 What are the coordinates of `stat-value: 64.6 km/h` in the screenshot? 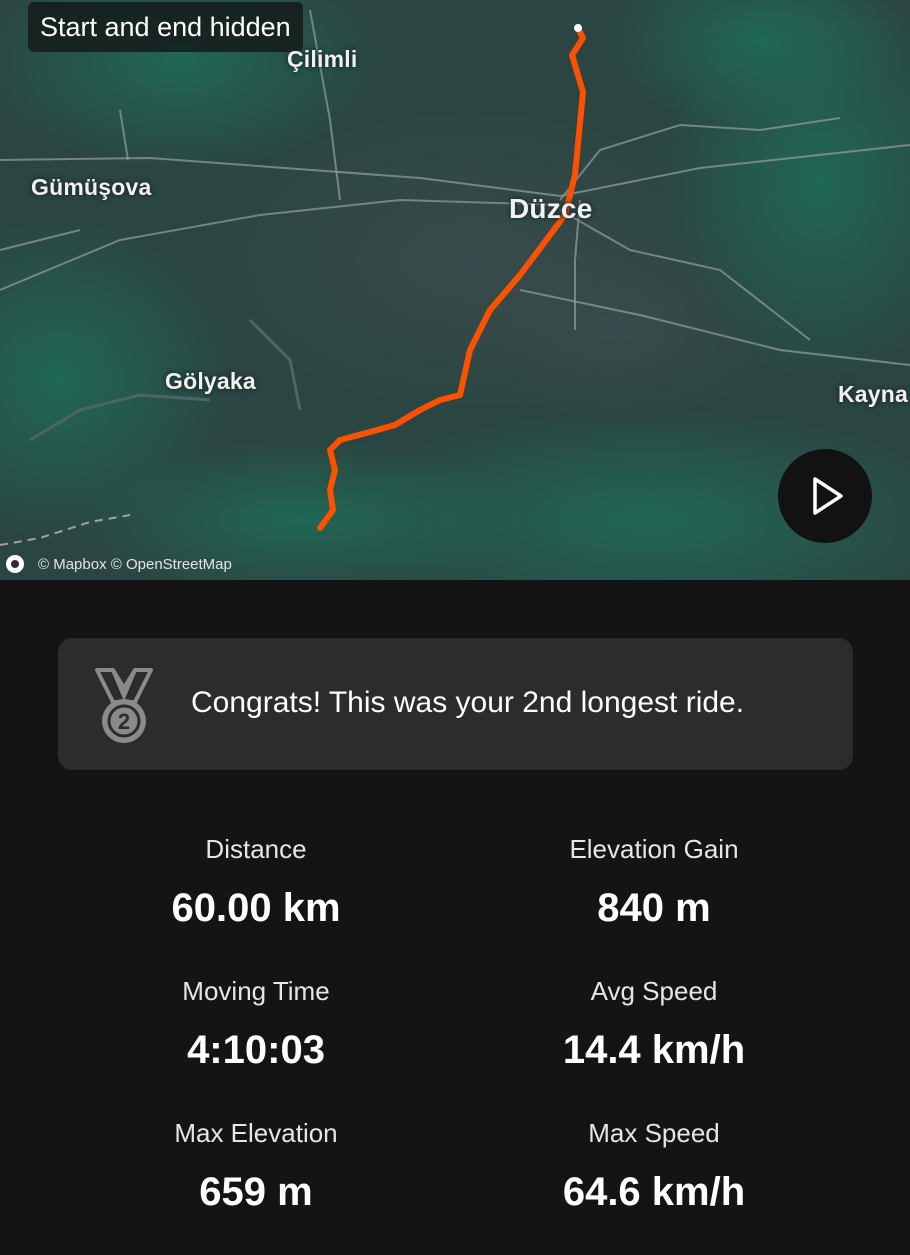 It's located at (654, 1192).